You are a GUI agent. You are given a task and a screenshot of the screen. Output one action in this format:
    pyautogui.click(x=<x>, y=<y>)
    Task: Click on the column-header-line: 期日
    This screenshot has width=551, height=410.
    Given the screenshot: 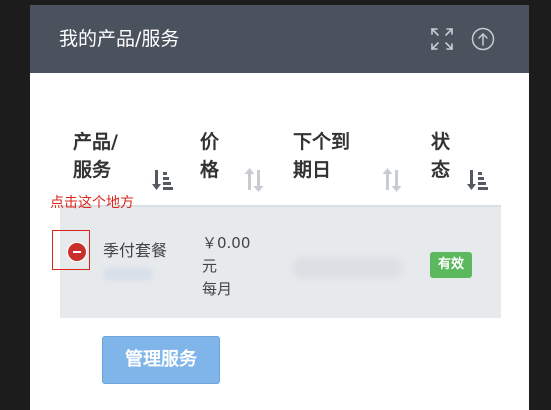 What is the action you would take?
    pyautogui.click(x=312, y=170)
    